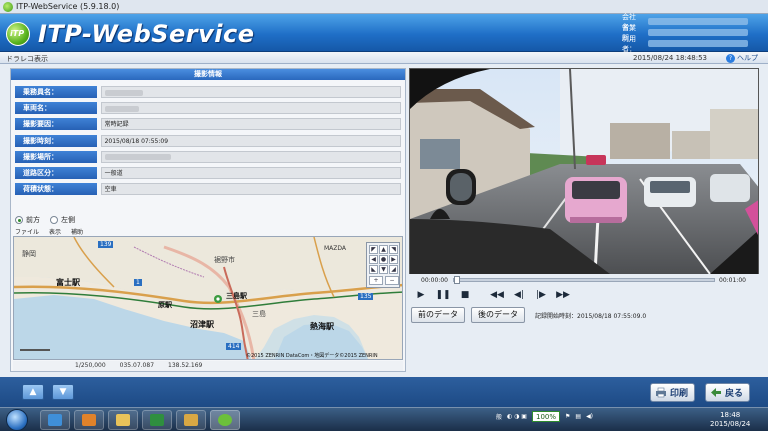 Image resolution: width=768 pixels, height=431 pixels. Describe the element at coordinates (517, 416) in the screenshot. I see `tray-icons: ◐ ◑ ▣` at that location.